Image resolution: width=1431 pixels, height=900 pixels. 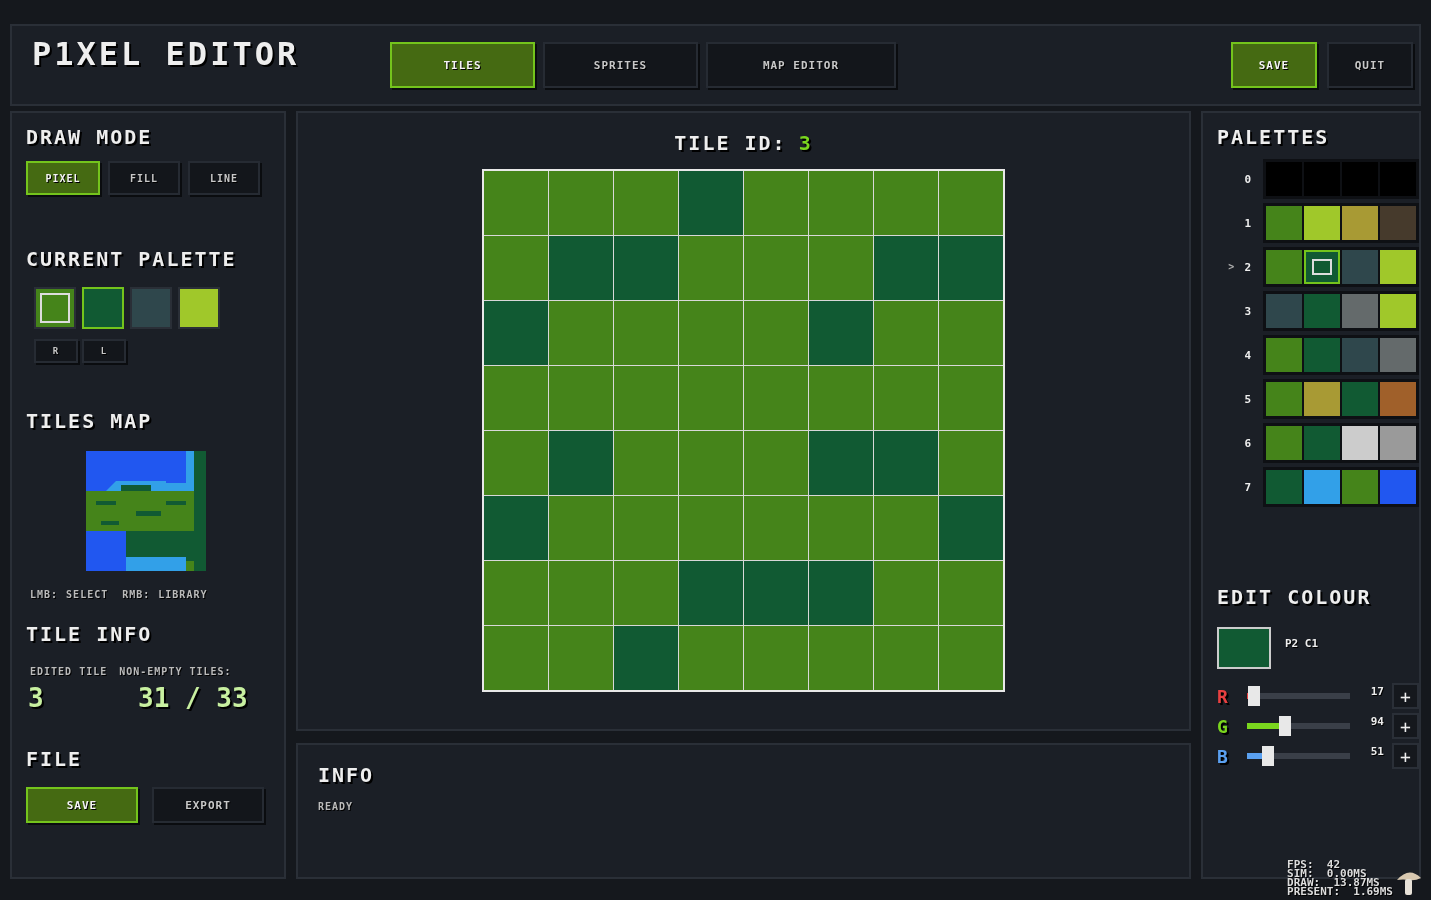 I want to click on tab: SPRITES, so click(x=620, y=65).